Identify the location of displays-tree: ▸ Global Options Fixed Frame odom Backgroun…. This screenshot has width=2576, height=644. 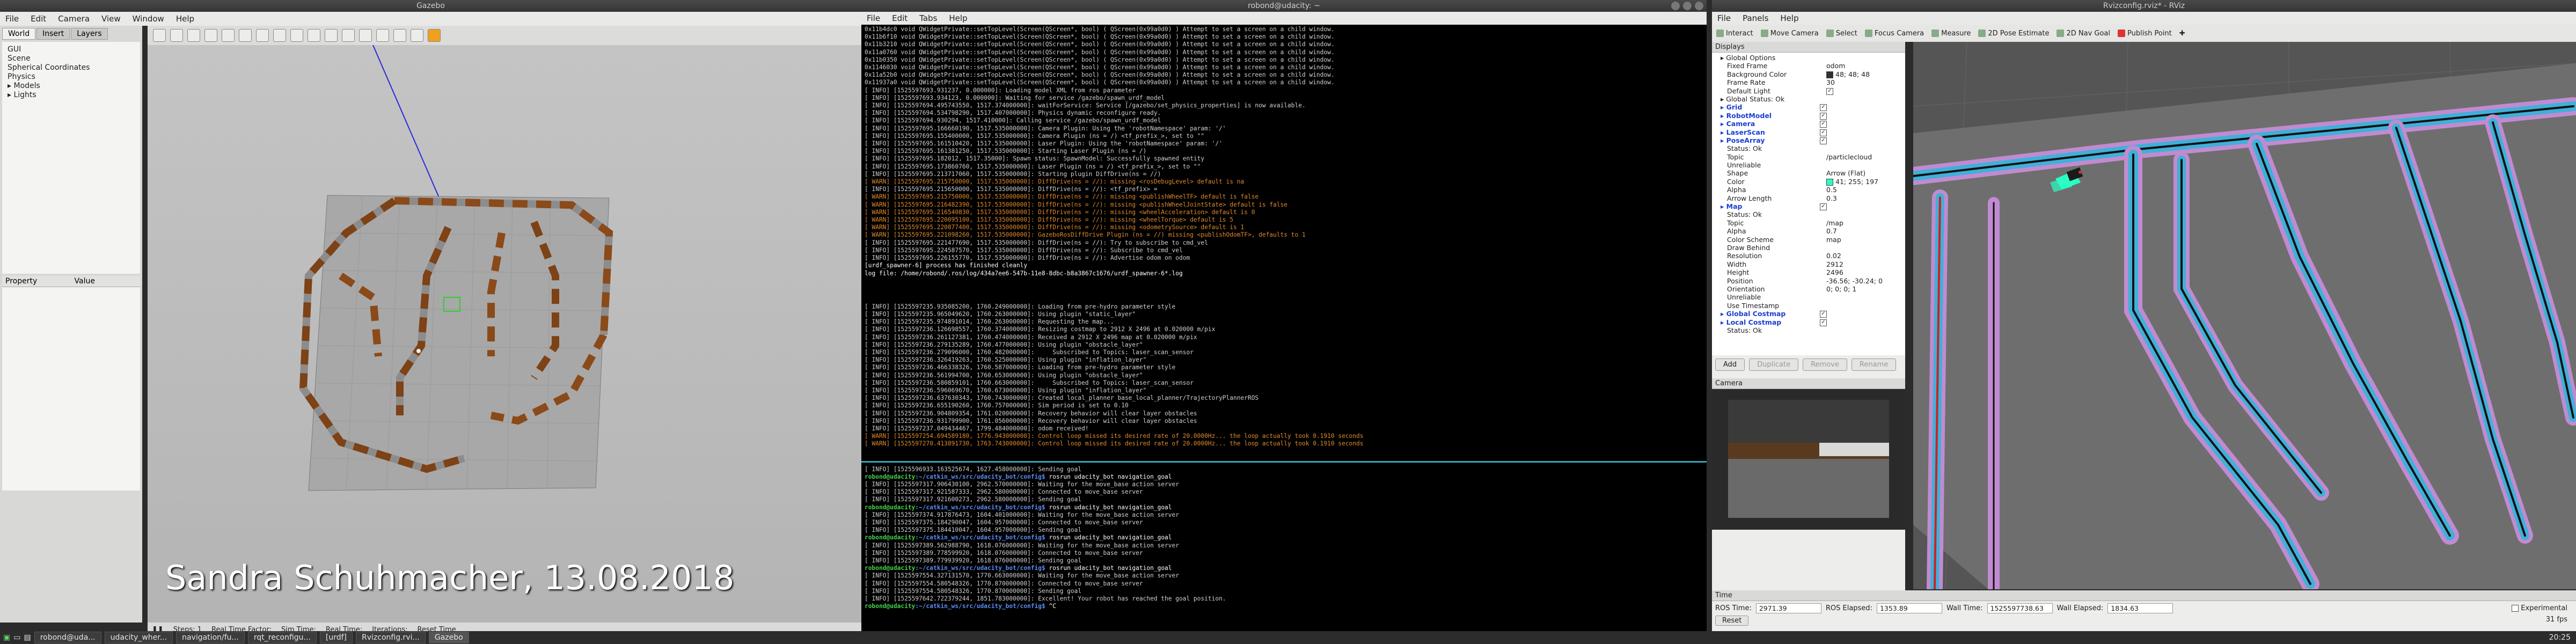
(1808, 204).